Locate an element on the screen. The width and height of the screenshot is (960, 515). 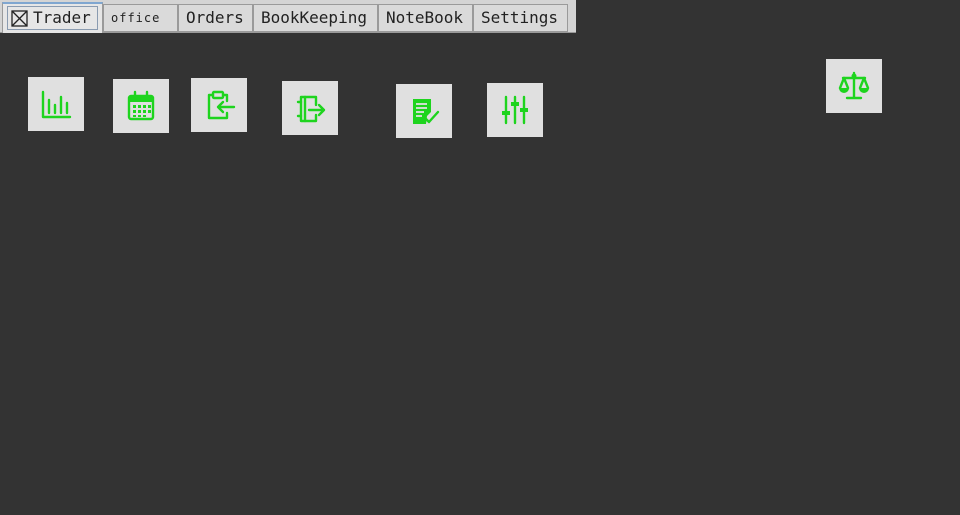
import-button is located at coordinates (219, 105).